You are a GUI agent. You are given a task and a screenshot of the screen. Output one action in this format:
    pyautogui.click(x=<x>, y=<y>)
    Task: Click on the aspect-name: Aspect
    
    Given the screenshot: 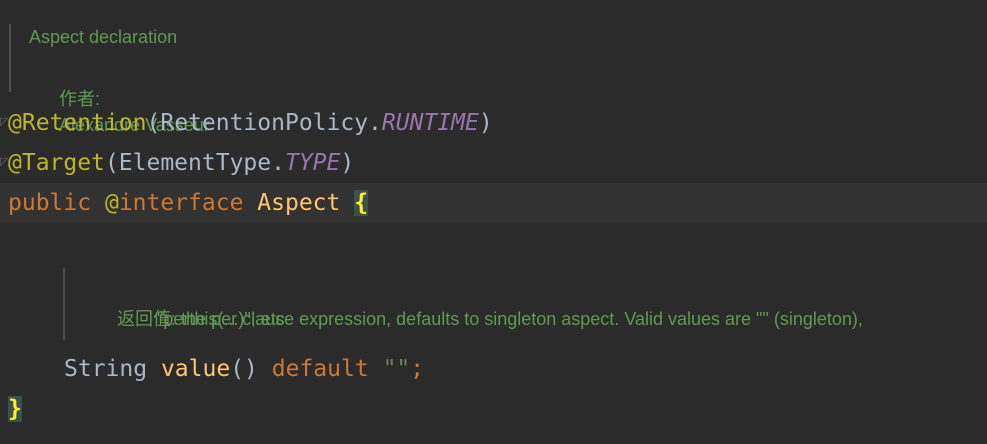 What is the action you would take?
    pyautogui.click(x=299, y=203)
    